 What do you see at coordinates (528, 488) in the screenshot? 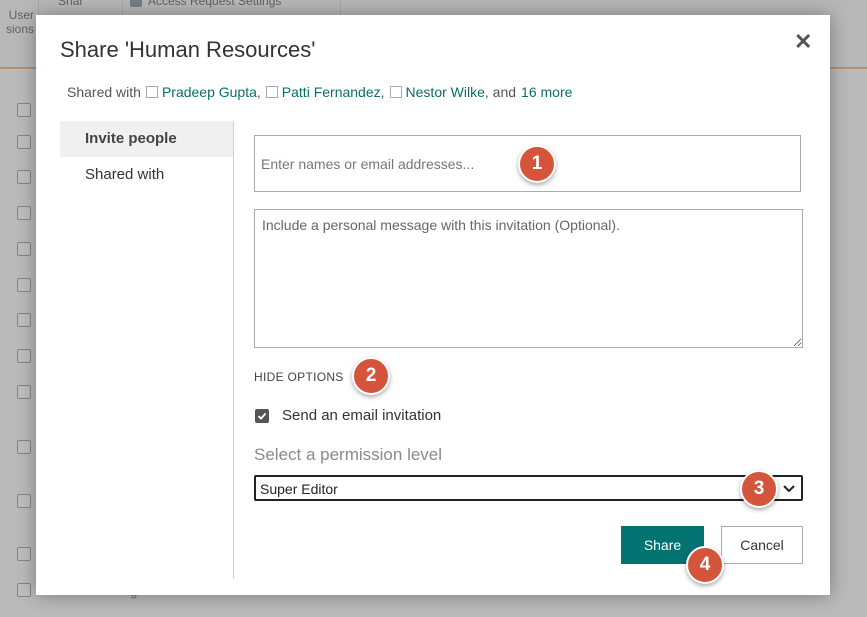
I see `permission-level-select: Super Editor` at bounding box center [528, 488].